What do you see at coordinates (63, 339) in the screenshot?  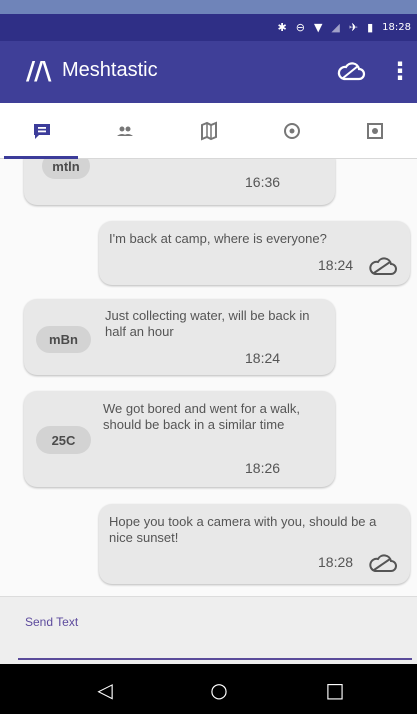 I see `sender-avatar: mBn` at bounding box center [63, 339].